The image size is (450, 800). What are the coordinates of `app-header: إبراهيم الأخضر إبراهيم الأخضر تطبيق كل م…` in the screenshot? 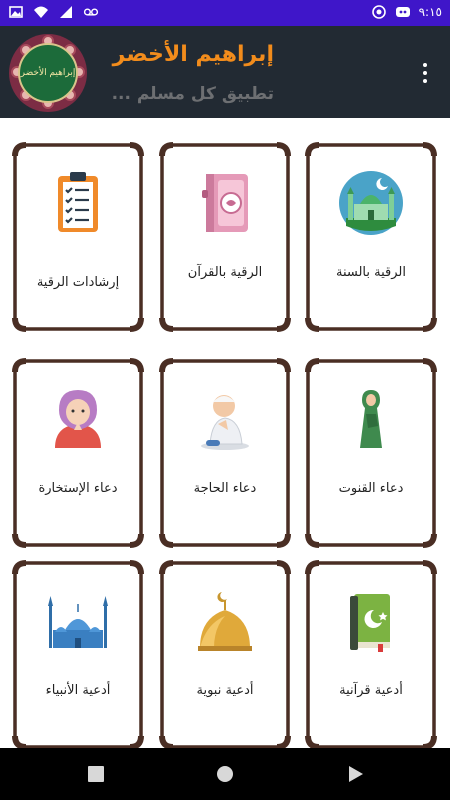 It's located at (225, 72).